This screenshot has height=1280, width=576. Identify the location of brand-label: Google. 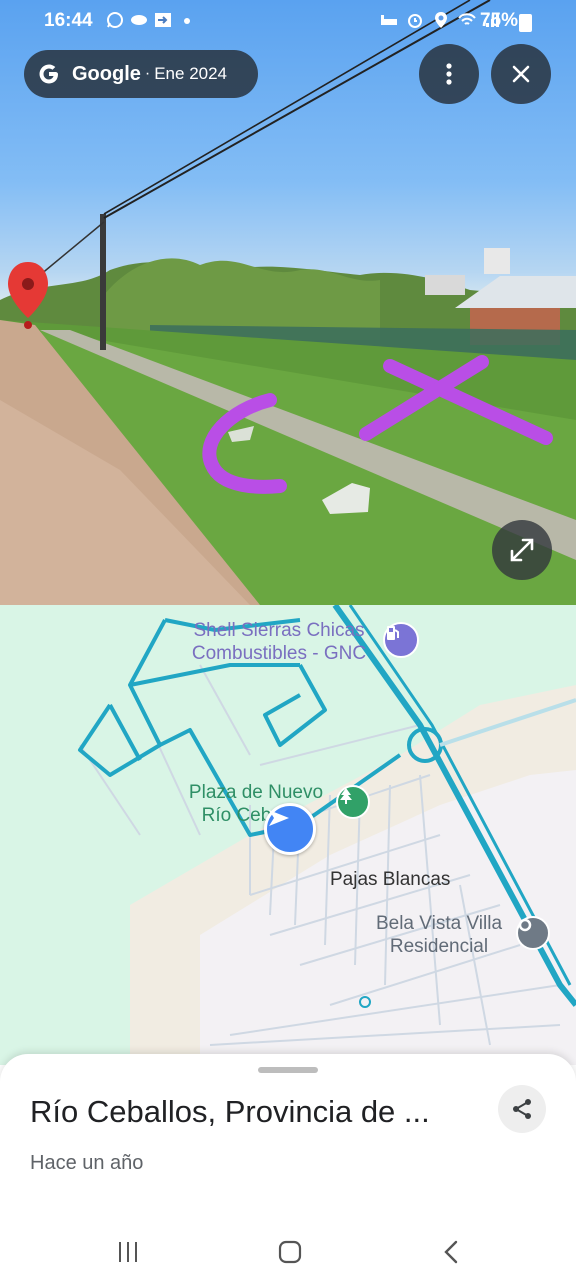
(106, 73).